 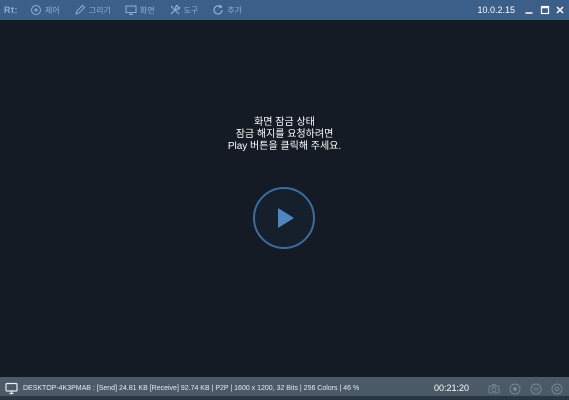 I want to click on play-button, so click(x=284, y=218).